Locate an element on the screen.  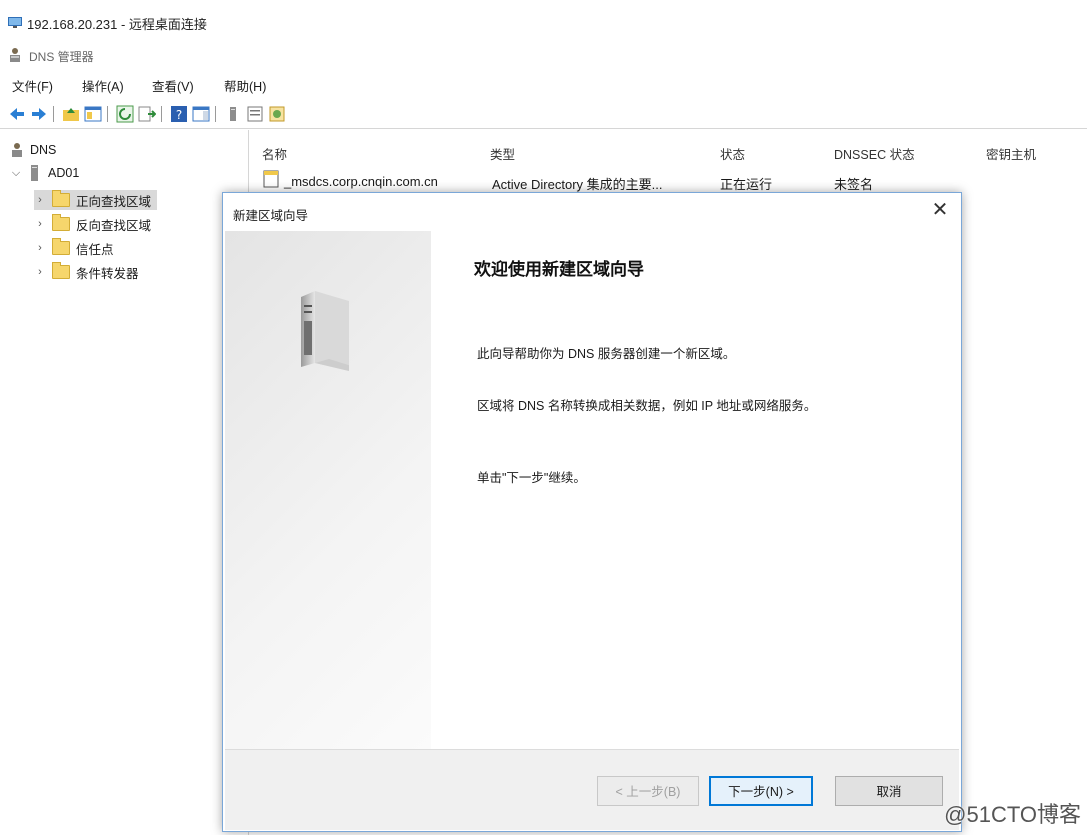
wizard-banner is located at coordinates (328, 490).